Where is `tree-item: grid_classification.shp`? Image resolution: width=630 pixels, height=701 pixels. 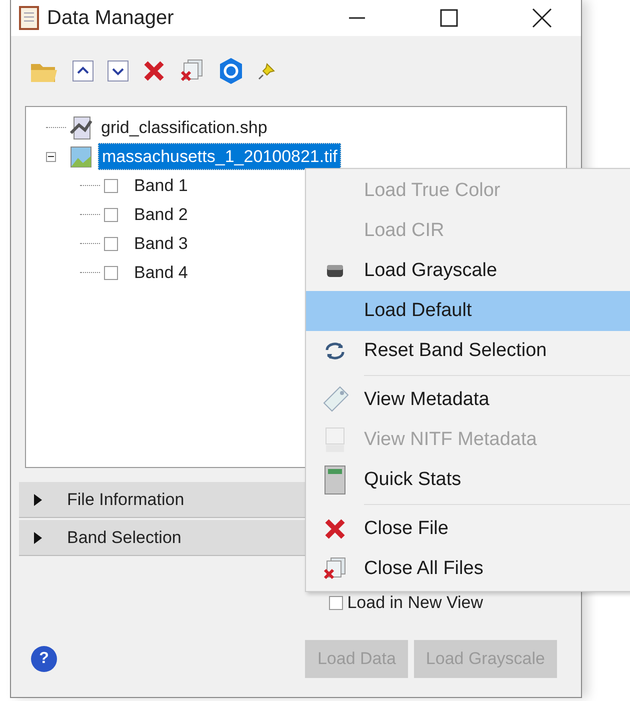
tree-item: grid_classification.shp is located at coordinates (184, 127).